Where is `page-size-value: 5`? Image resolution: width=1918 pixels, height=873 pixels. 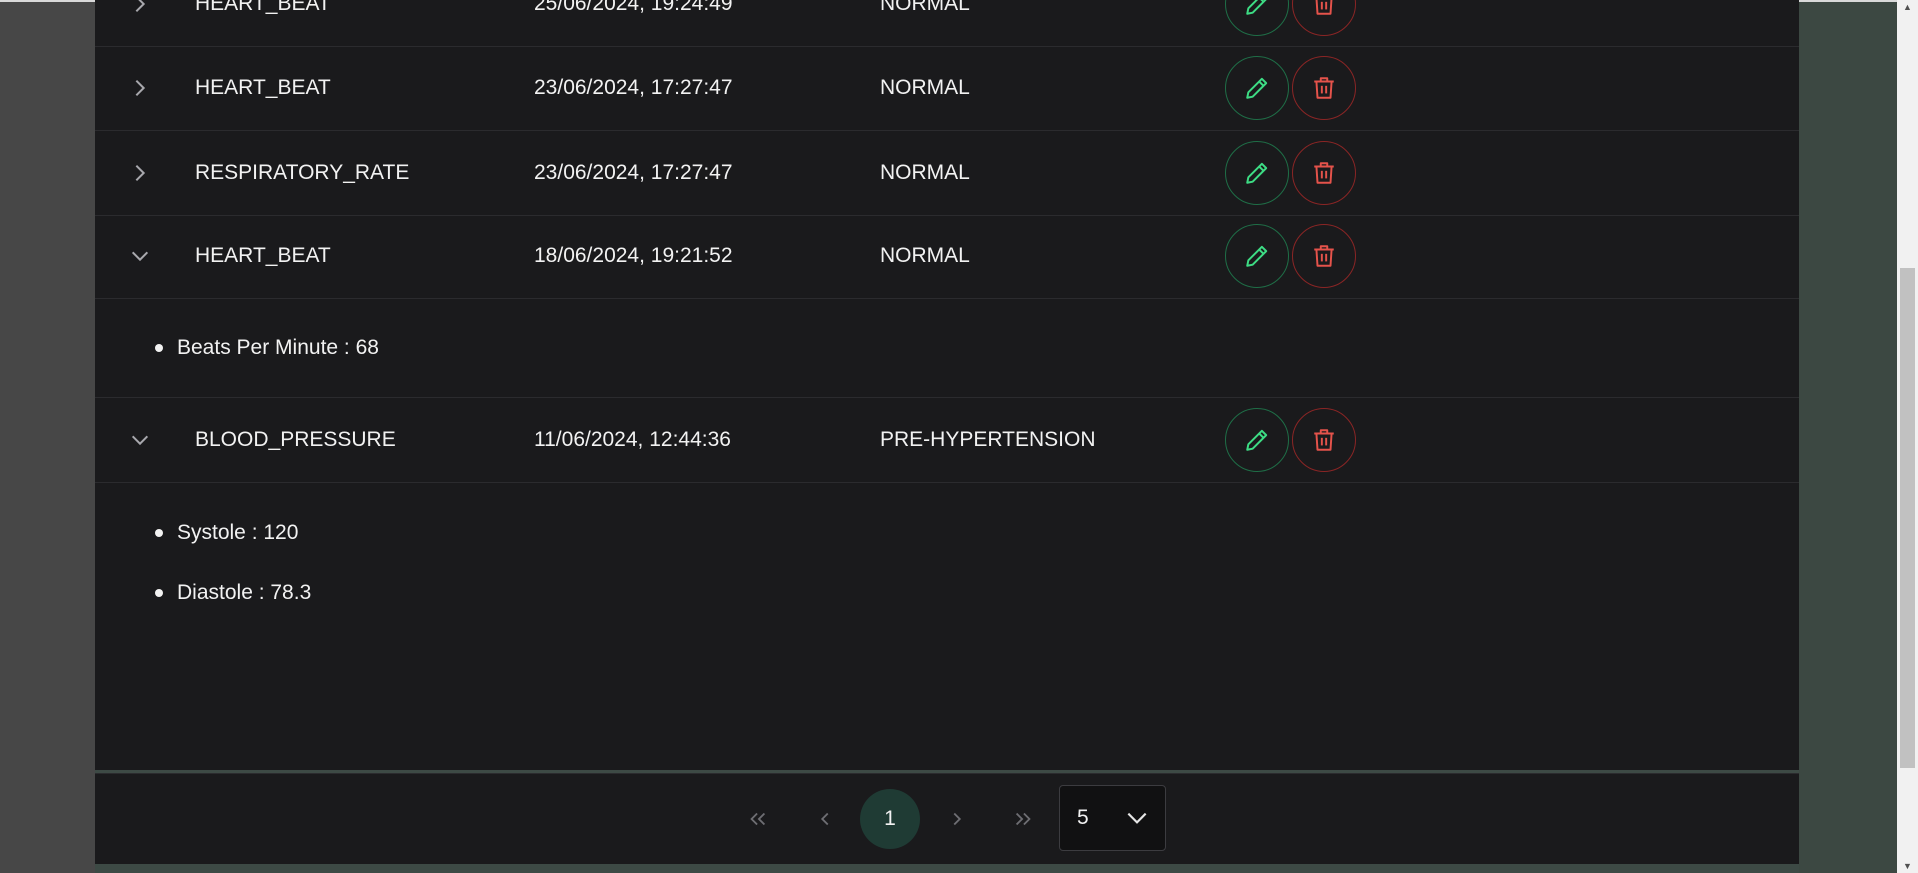 page-size-value: 5 is located at coordinates (1083, 817).